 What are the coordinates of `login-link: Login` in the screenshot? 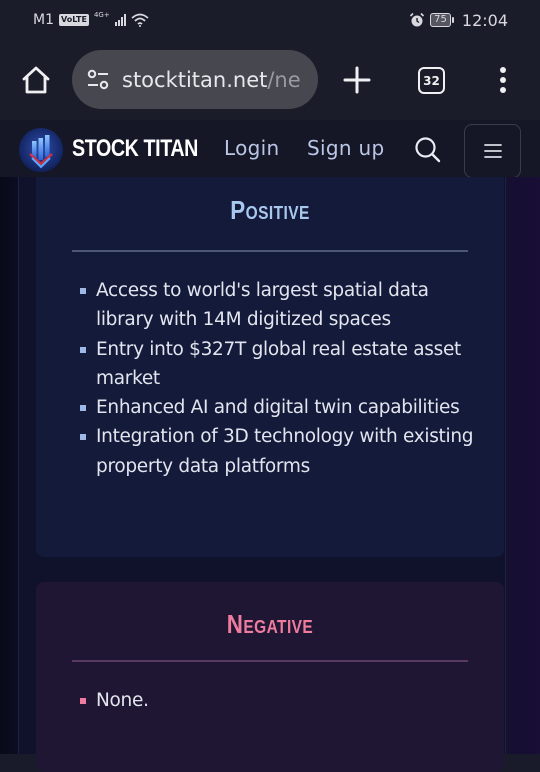 It's located at (251, 148).